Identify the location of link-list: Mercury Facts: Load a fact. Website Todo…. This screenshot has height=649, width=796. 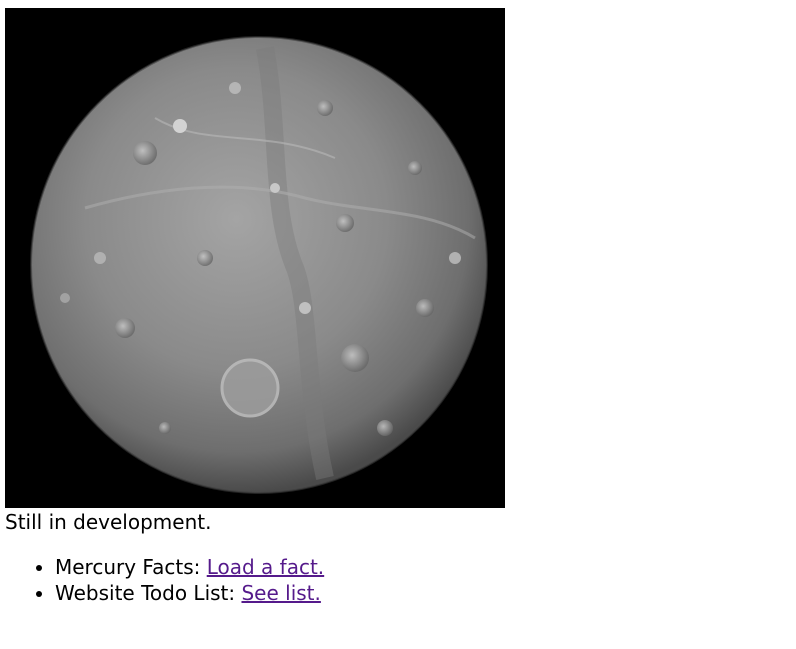
(162, 580).